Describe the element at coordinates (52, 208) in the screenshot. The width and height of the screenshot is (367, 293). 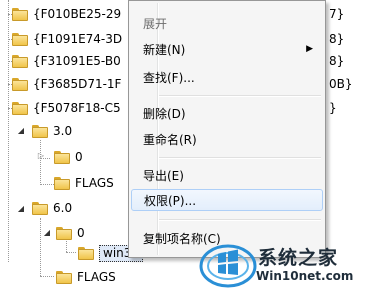
I see `tree-item-6-0: 6.0` at that location.